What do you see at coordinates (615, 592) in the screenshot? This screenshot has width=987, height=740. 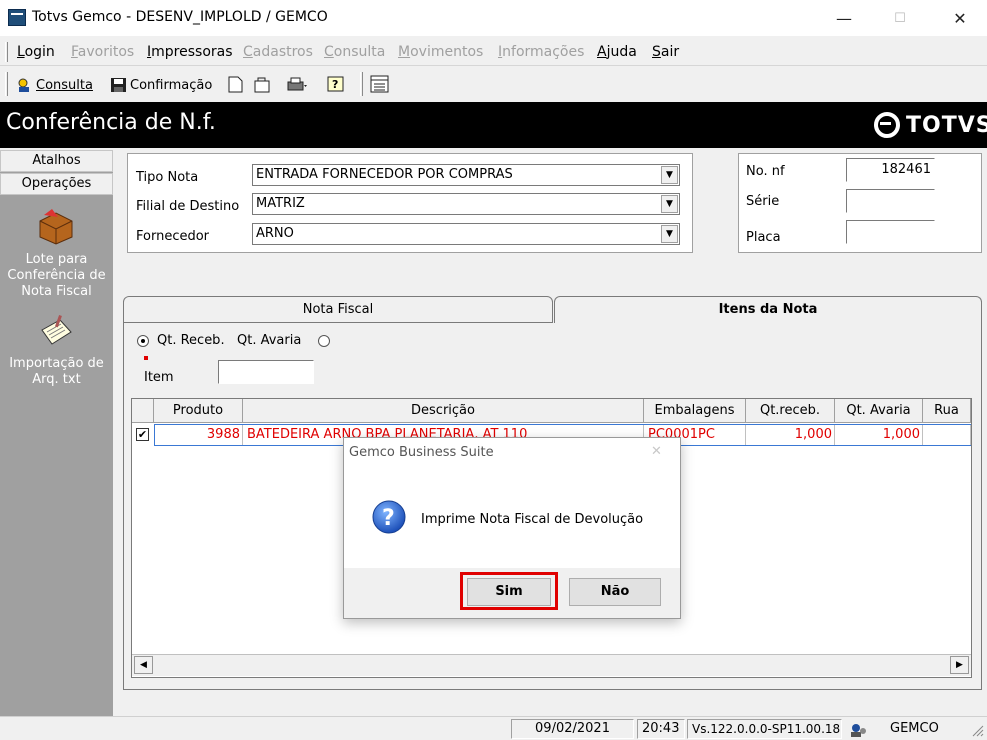 I see `nao-button: Não` at bounding box center [615, 592].